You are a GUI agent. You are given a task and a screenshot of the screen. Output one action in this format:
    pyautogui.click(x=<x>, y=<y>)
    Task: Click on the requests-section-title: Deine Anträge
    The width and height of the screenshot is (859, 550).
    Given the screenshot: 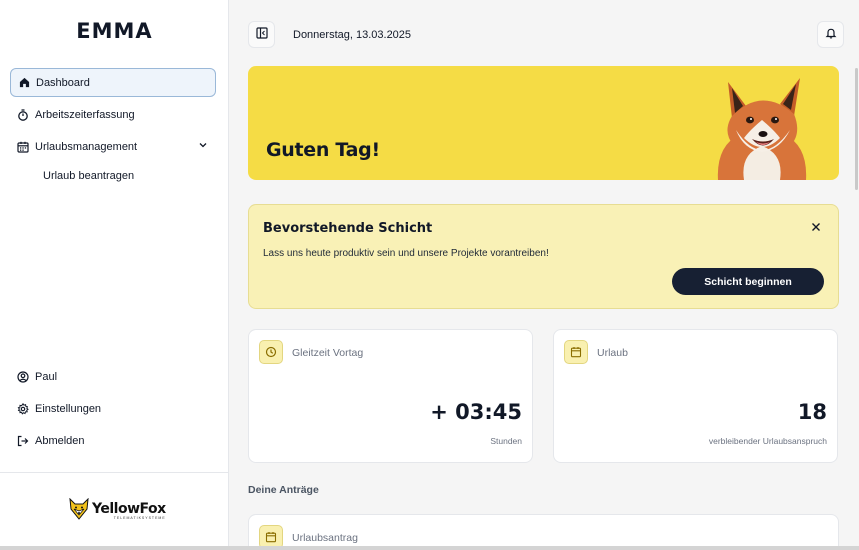 What is the action you would take?
    pyautogui.click(x=283, y=490)
    